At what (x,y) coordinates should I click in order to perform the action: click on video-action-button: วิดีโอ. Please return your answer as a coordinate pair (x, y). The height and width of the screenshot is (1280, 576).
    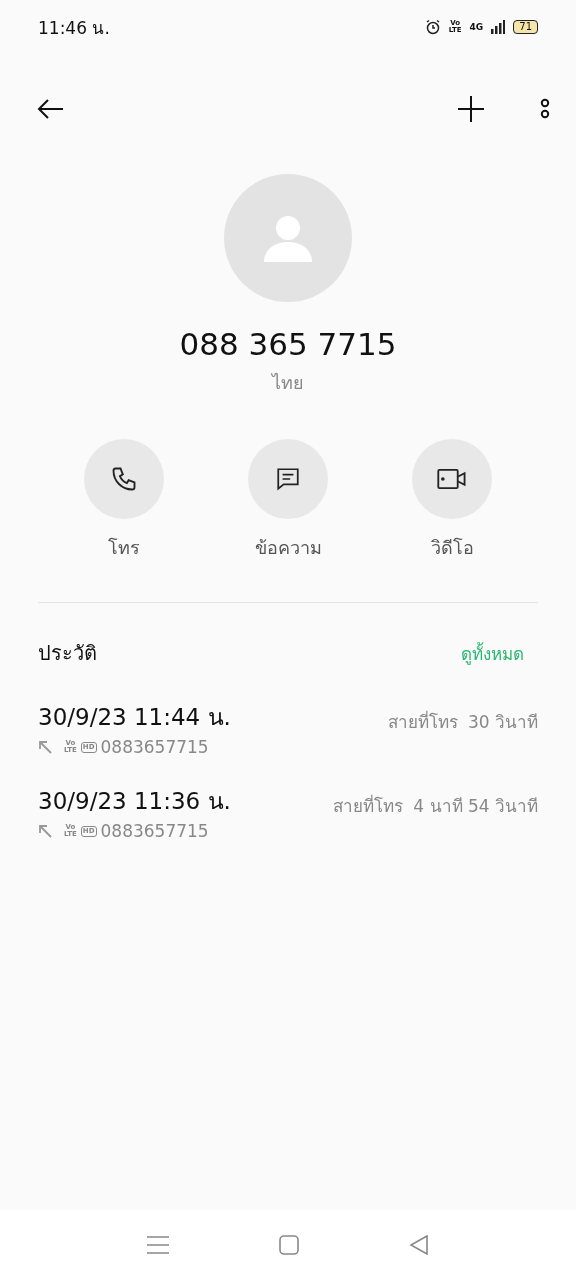
    Looking at the image, I should click on (452, 500).